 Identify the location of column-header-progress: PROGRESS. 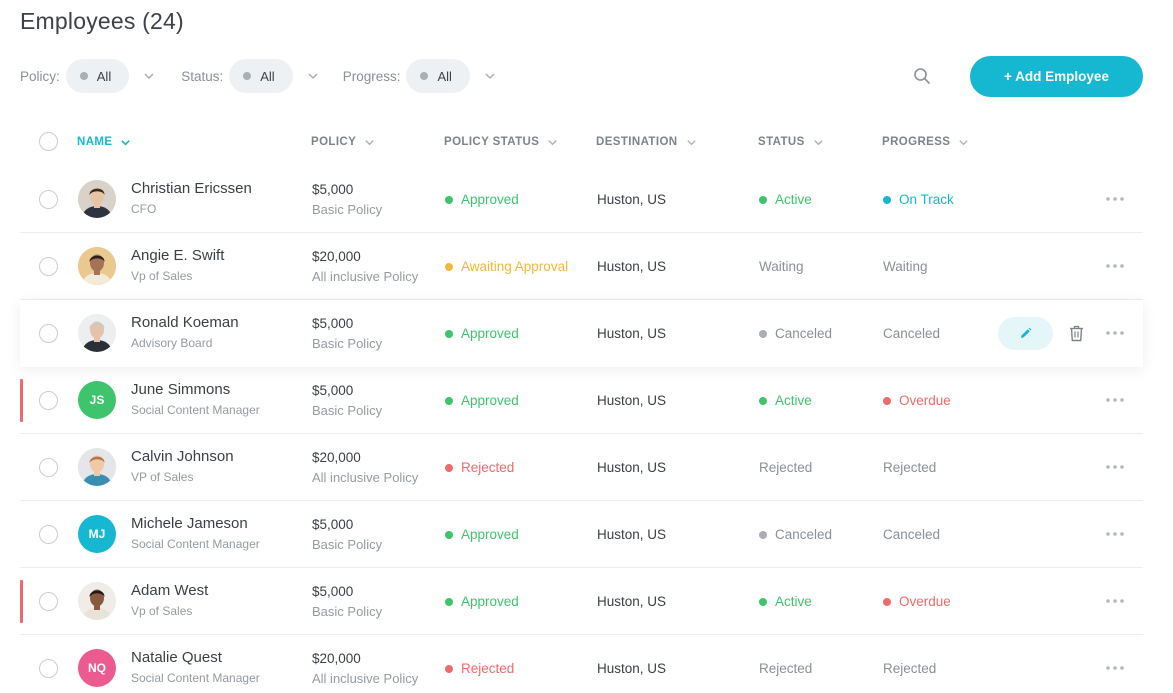
(925, 142).